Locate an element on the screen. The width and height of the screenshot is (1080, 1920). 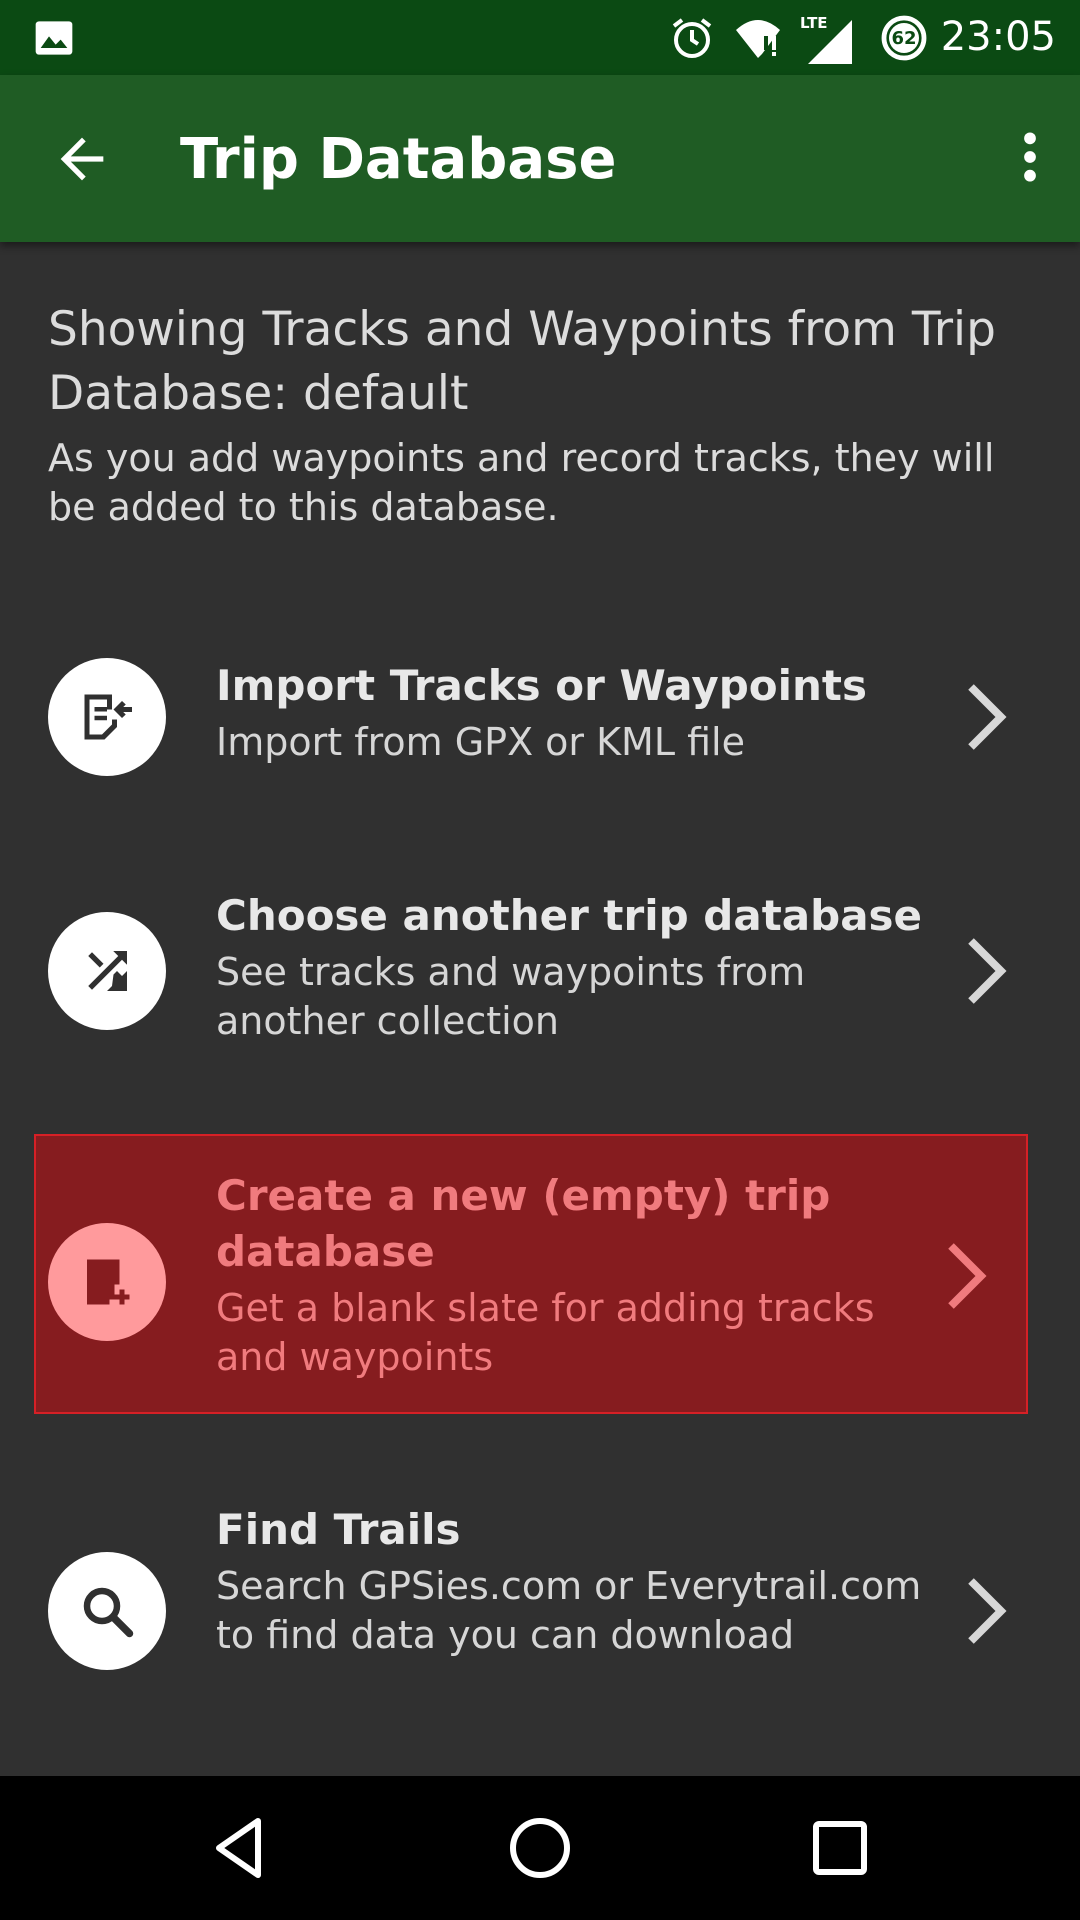
back-arrow-icon is located at coordinates (82, 159).